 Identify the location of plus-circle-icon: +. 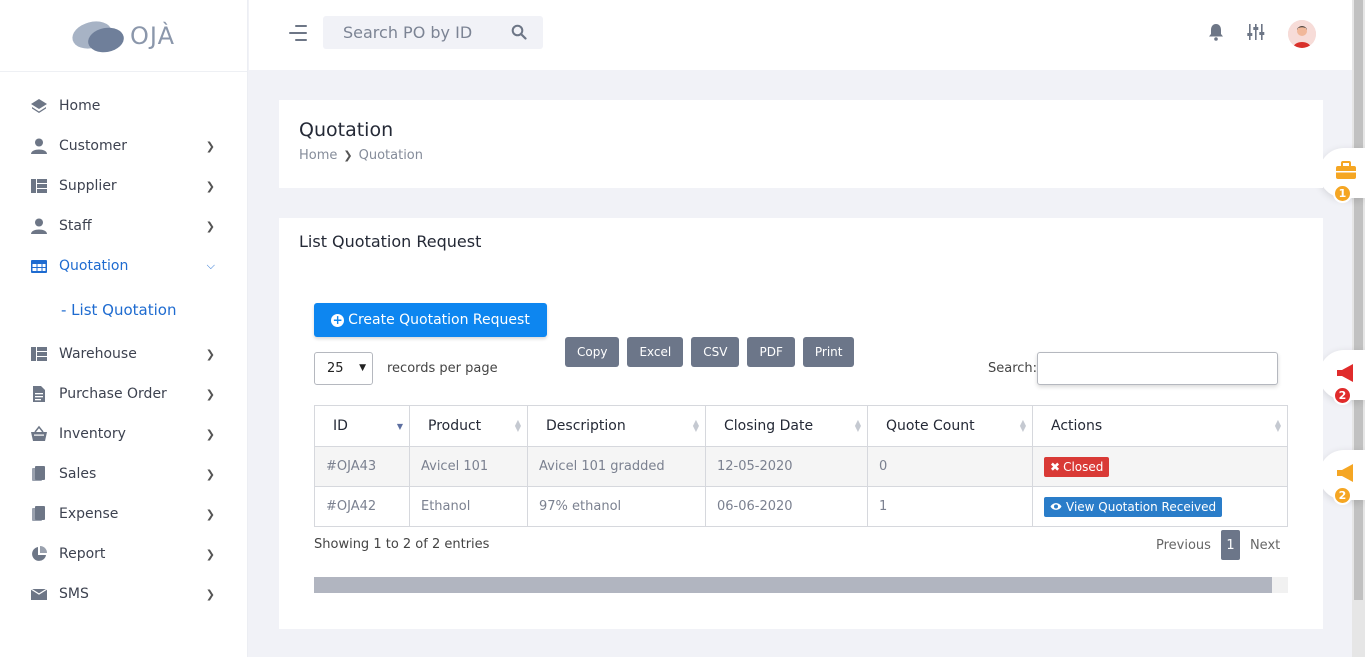
(338, 320).